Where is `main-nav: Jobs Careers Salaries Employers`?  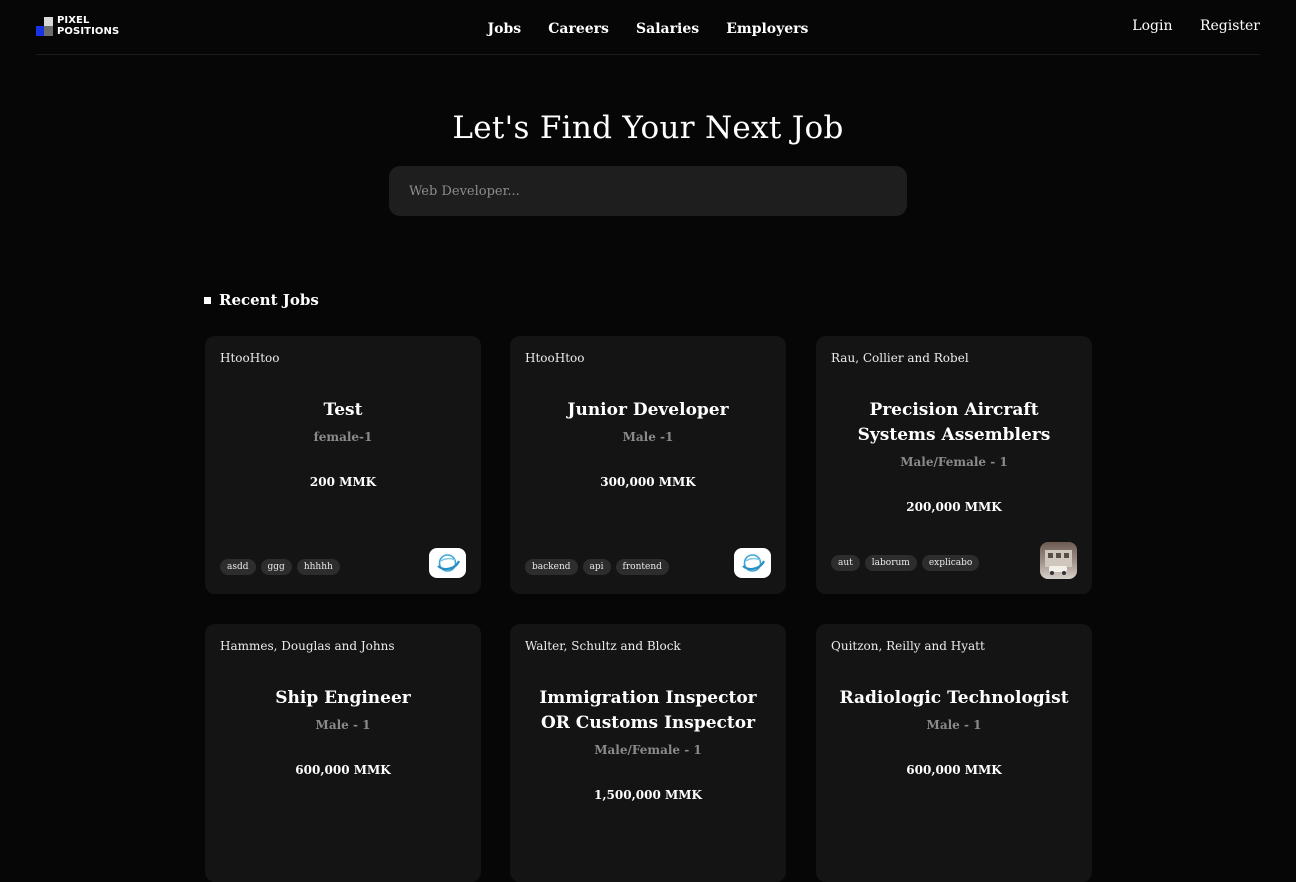 main-nav: Jobs Careers Salaries Employers is located at coordinates (648, 27).